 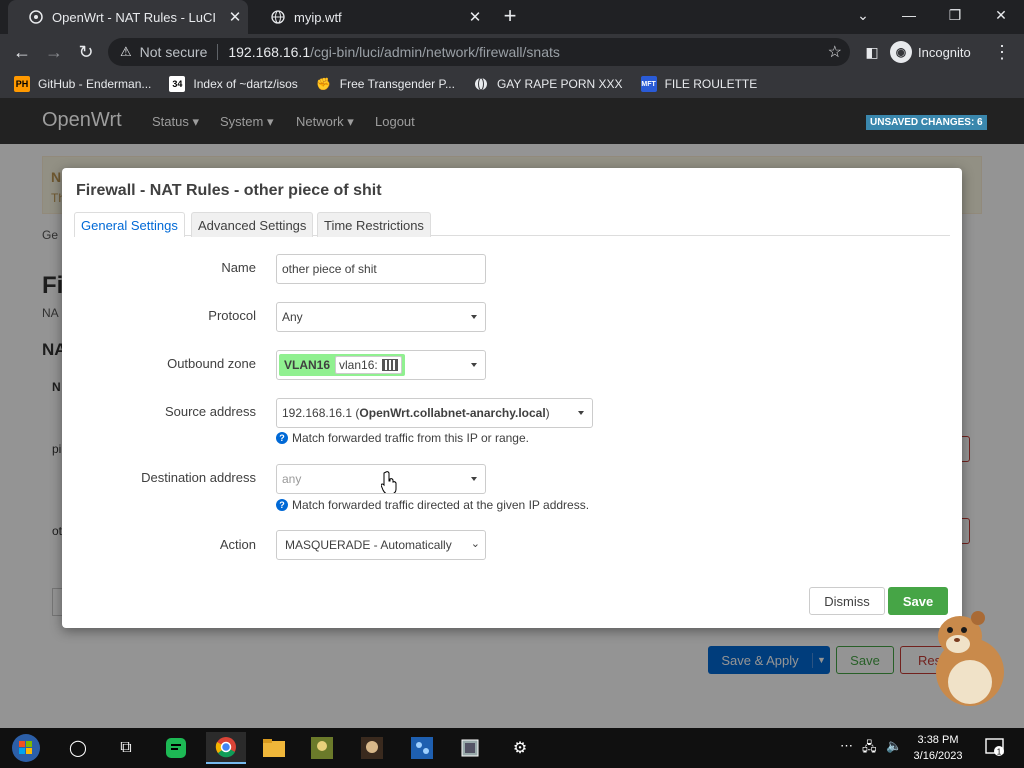 What do you see at coordinates (78, 748) in the screenshot?
I see `search-icon: ◯` at bounding box center [78, 748].